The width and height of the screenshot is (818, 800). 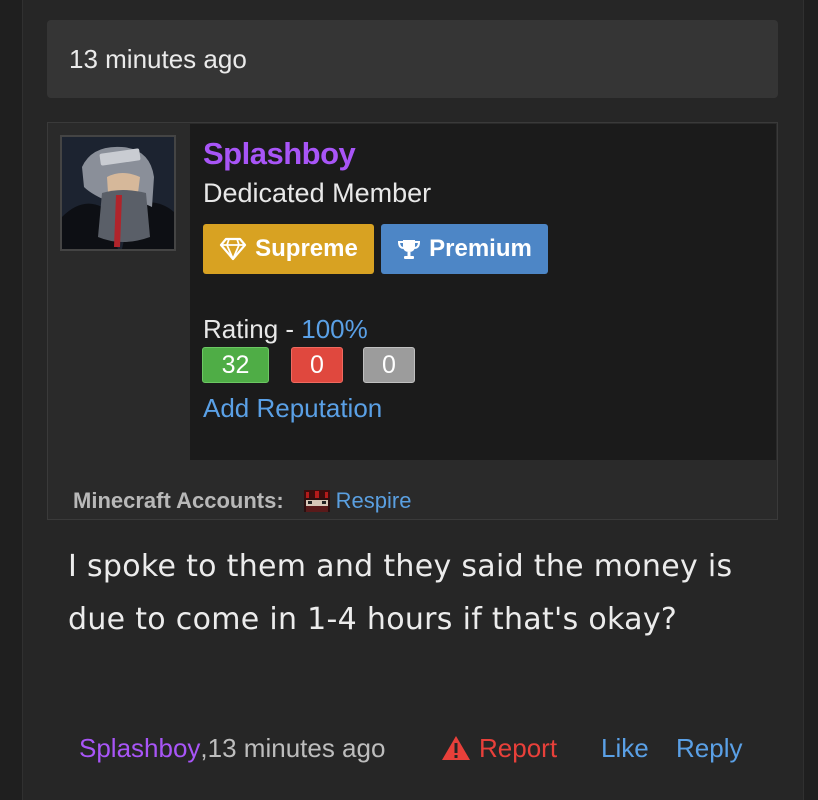 I want to click on post-time-header: 13 minutes ago, so click(x=412, y=59).